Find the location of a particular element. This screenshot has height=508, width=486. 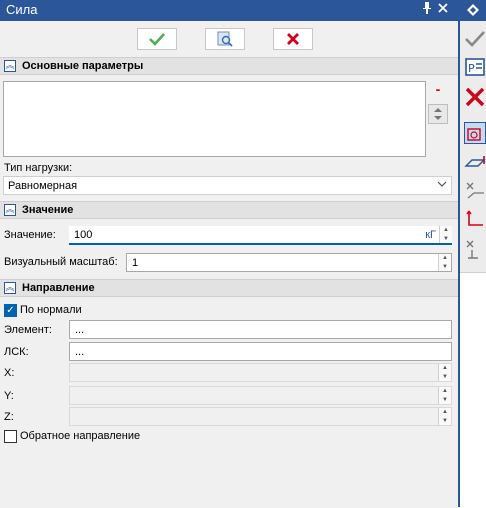

value-input-text: 100 is located at coordinates (83, 235).